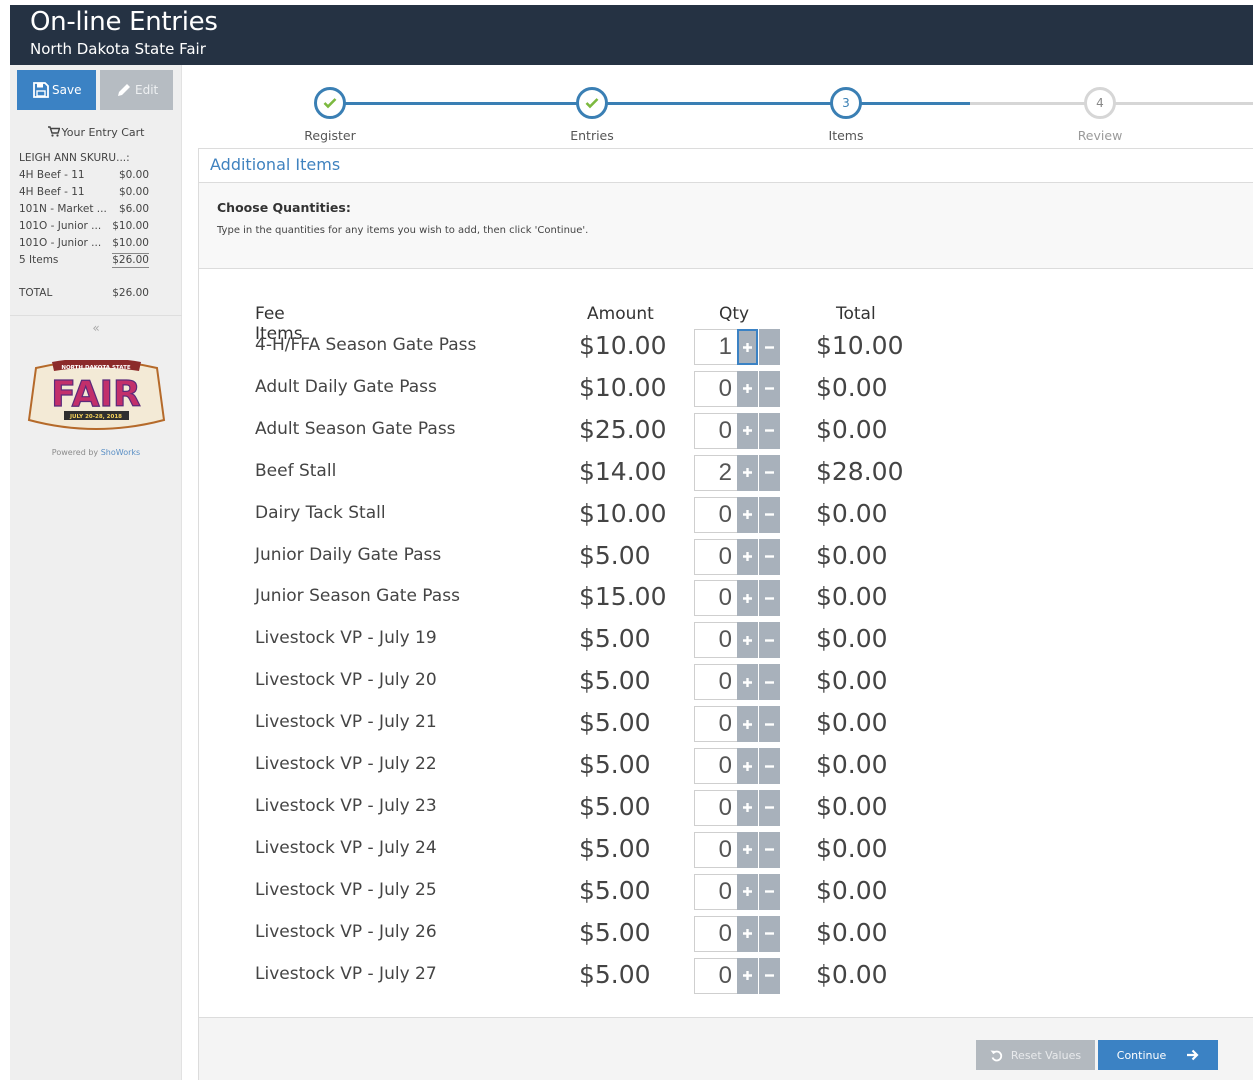 Image resolution: width=1253 pixels, height=1080 pixels. I want to click on arrow-right-icon, so click(1193, 1055).